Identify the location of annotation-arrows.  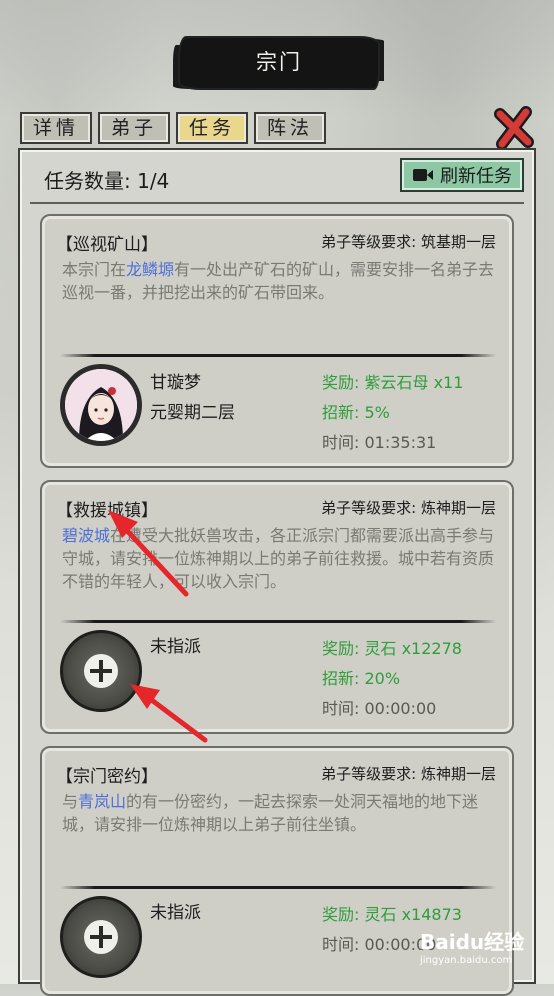
(158, 626).